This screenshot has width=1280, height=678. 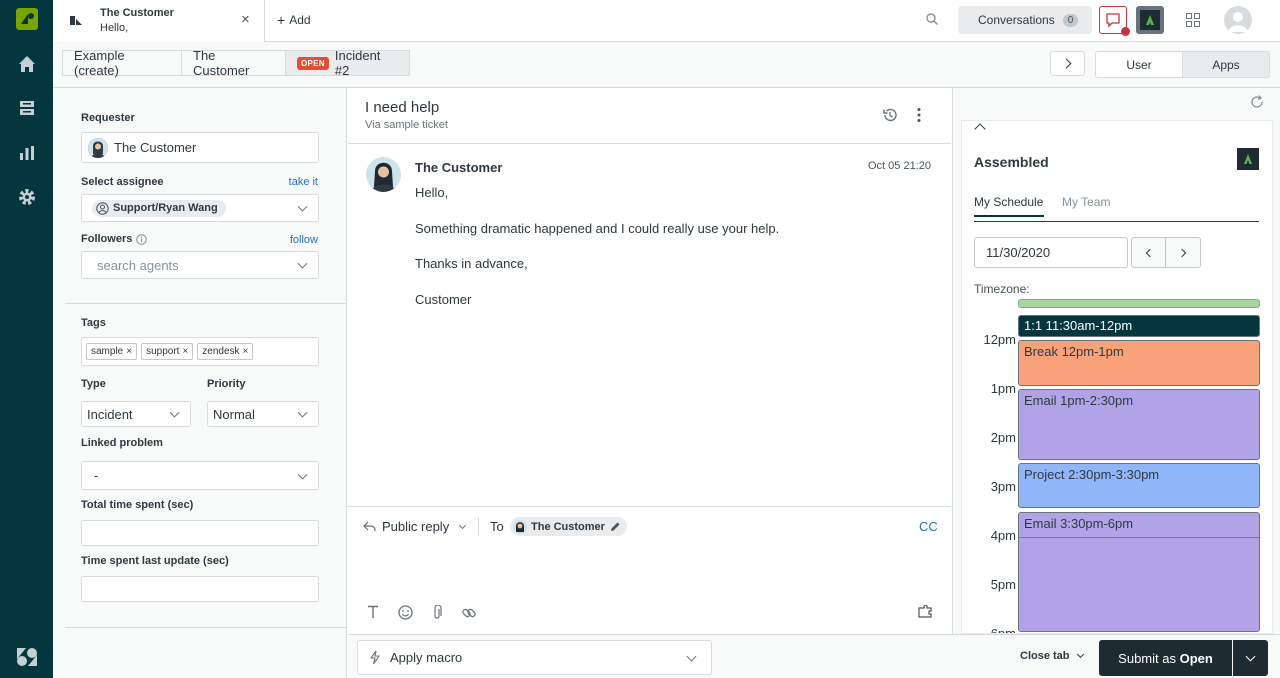 What do you see at coordinates (1193, 21) in the screenshot?
I see `product-tray-icon` at bounding box center [1193, 21].